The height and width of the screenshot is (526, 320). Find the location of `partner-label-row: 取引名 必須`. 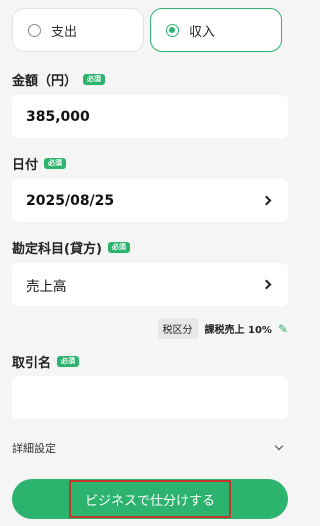

partner-label-row: 取引名 必須 is located at coordinates (46, 361).